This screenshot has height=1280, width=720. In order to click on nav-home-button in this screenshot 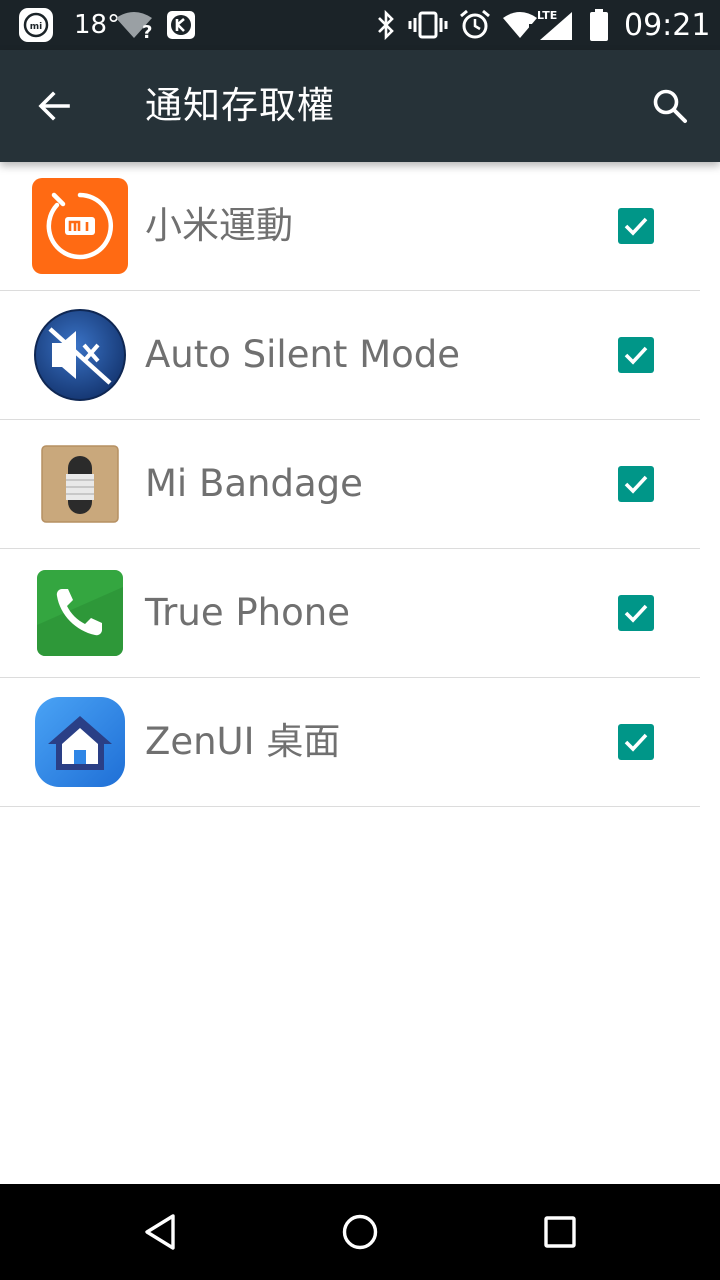, I will do `click(360, 1232)`.